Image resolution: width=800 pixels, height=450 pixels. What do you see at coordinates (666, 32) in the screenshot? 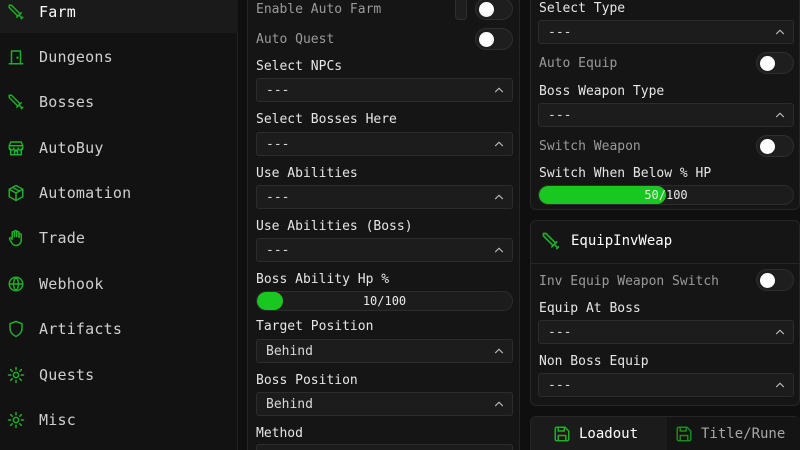
I see `select-type-dropdown: ---` at bounding box center [666, 32].